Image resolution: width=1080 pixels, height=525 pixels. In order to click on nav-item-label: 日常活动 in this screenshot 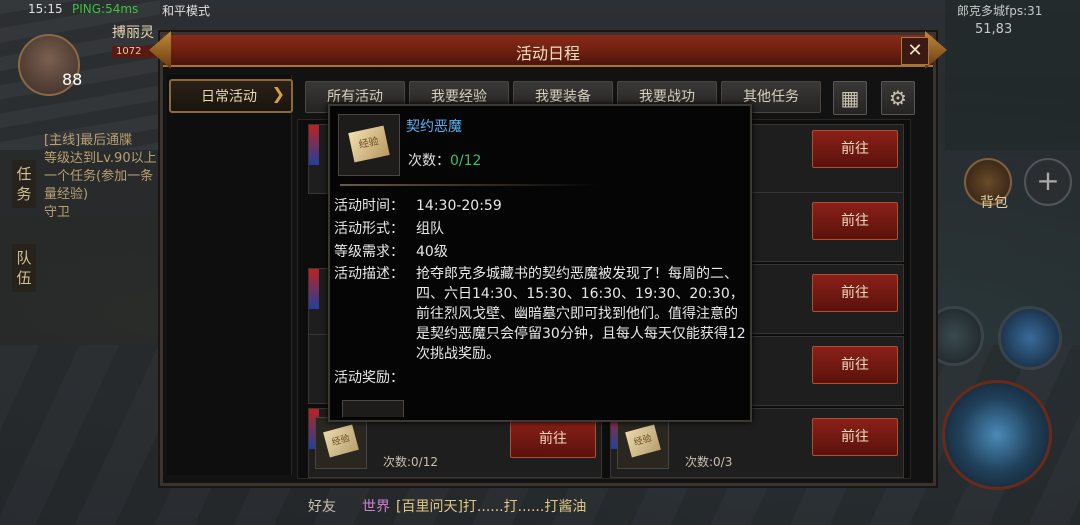, I will do `click(229, 97)`.